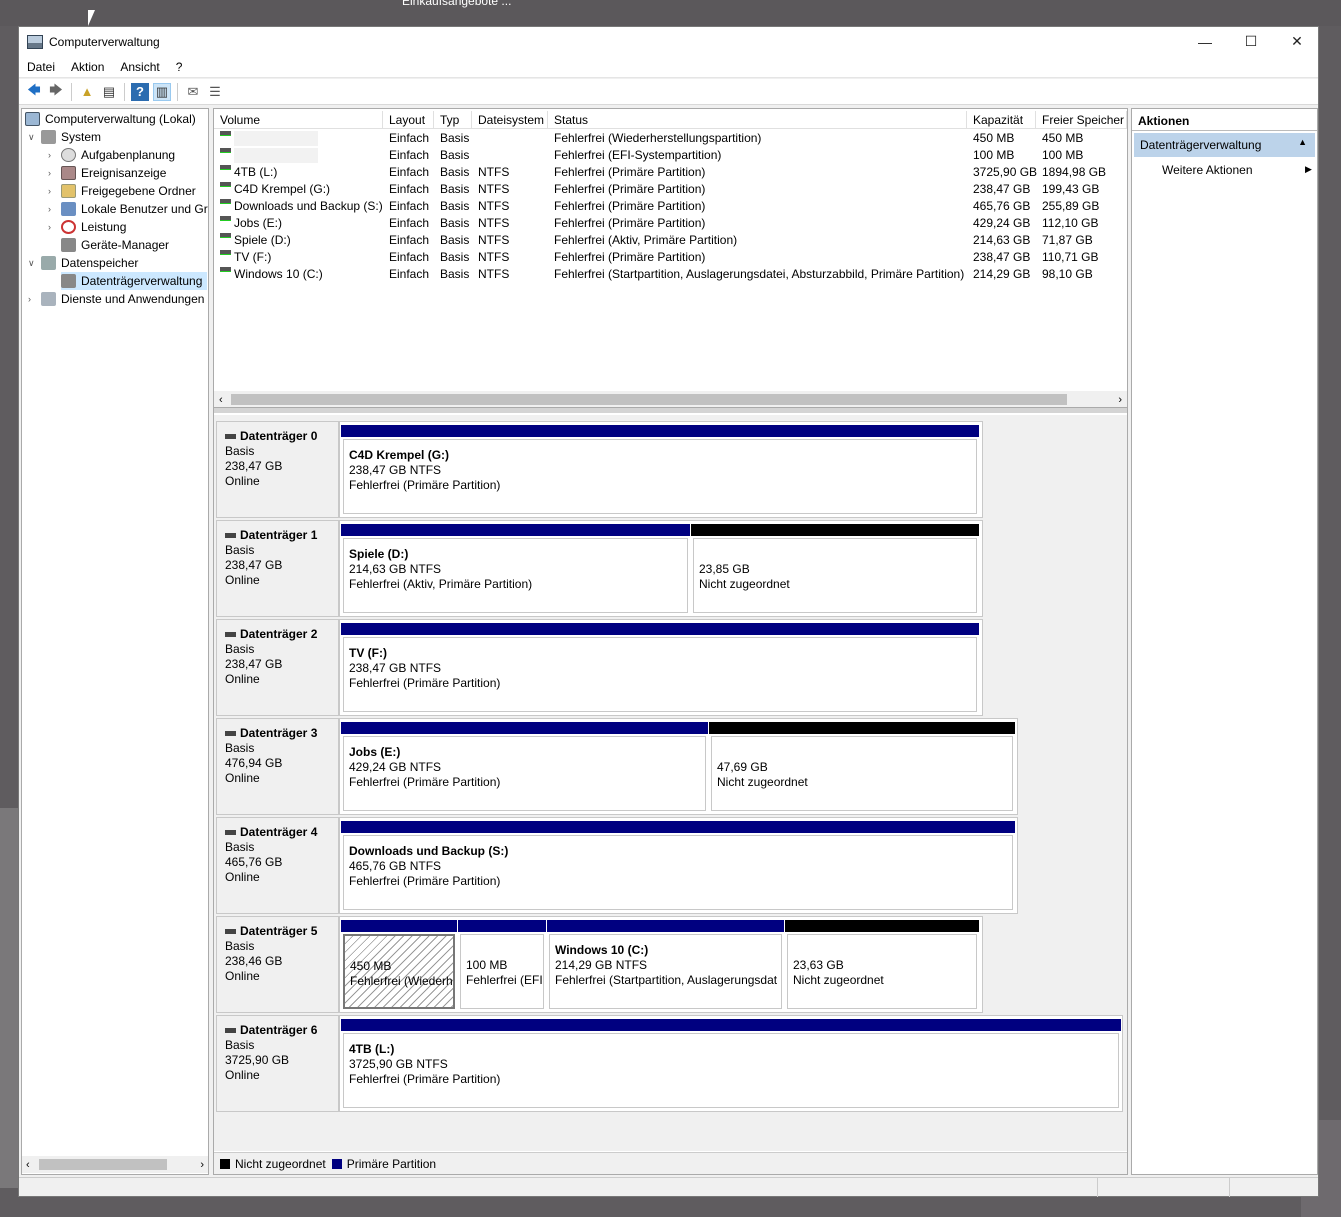 This screenshot has width=1341, height=1217. What do you see at coordinates (122, 191) in the screenshot?
I see `tree-item-freigegebene-ordner: › Freigegebene Ordner` at bounding box center [122, 191].